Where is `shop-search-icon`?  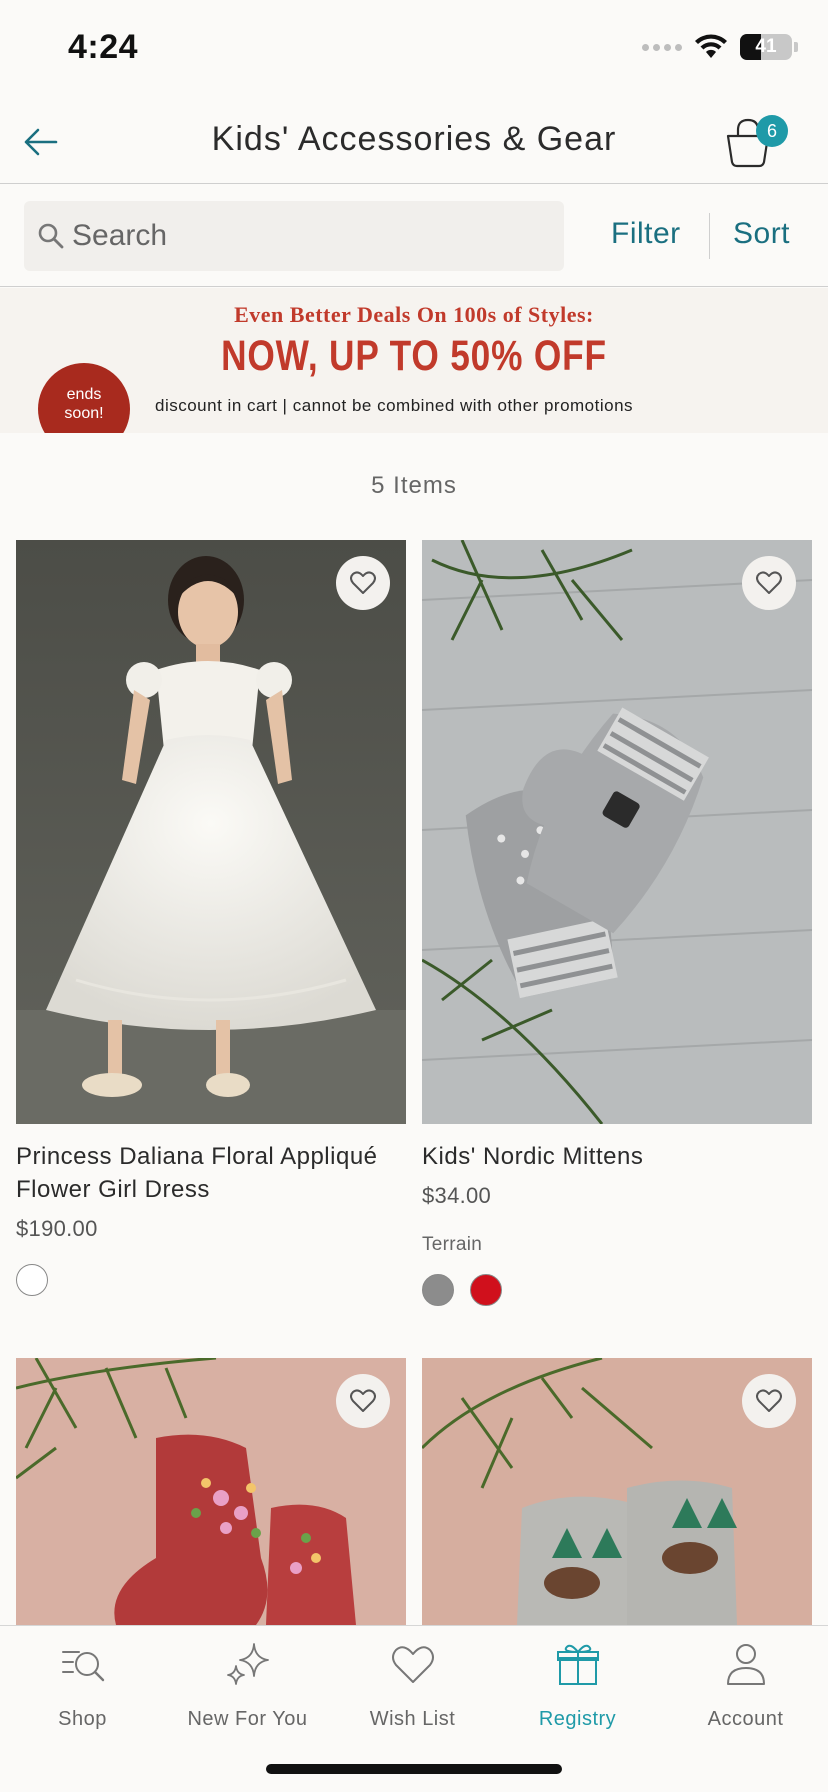
shop-search-icon is located at coordinates (82, 1666).